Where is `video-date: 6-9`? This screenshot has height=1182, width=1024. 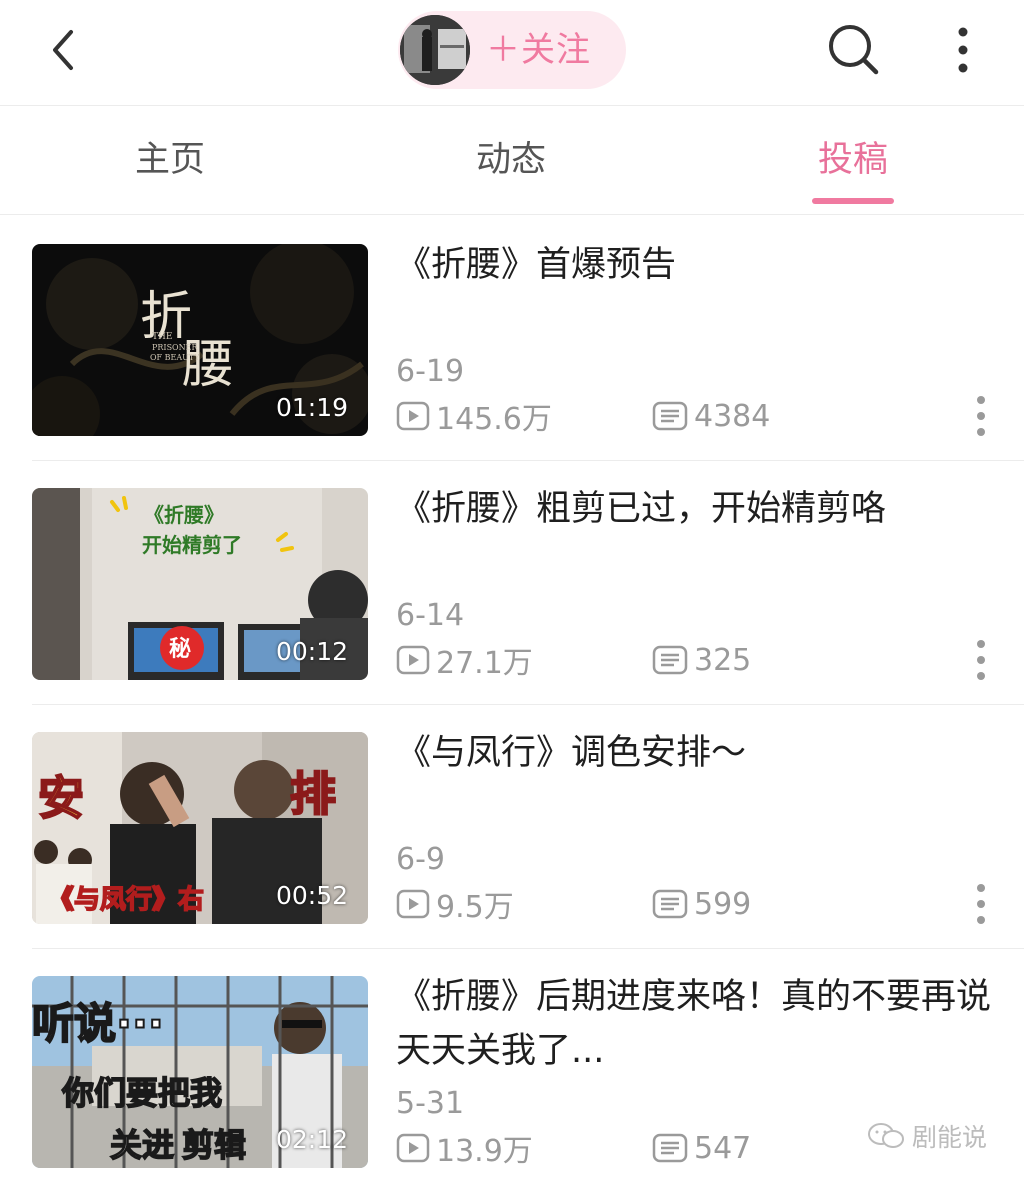
video-date: 6-9 is located at coordinates (420, 859).